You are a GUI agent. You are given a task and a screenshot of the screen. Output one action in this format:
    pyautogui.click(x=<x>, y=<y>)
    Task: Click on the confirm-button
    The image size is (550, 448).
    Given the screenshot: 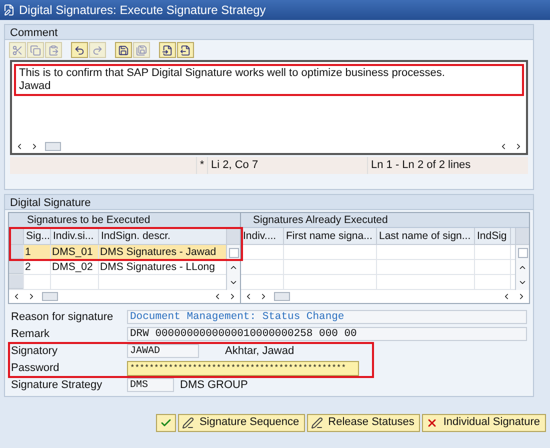 What is the action you would take?
    pyautogui.click(x=166, y=423)
    